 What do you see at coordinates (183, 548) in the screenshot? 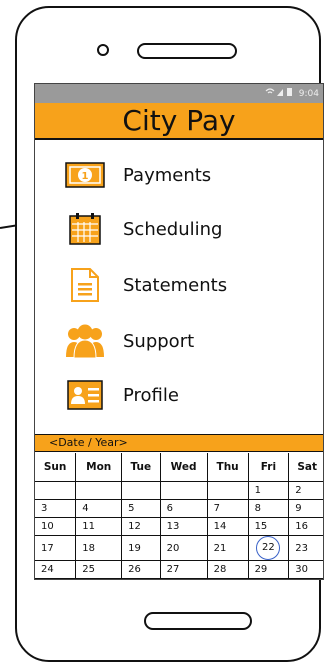
I see `calendar-day-cell: 20` at bounding box center [183, 548].